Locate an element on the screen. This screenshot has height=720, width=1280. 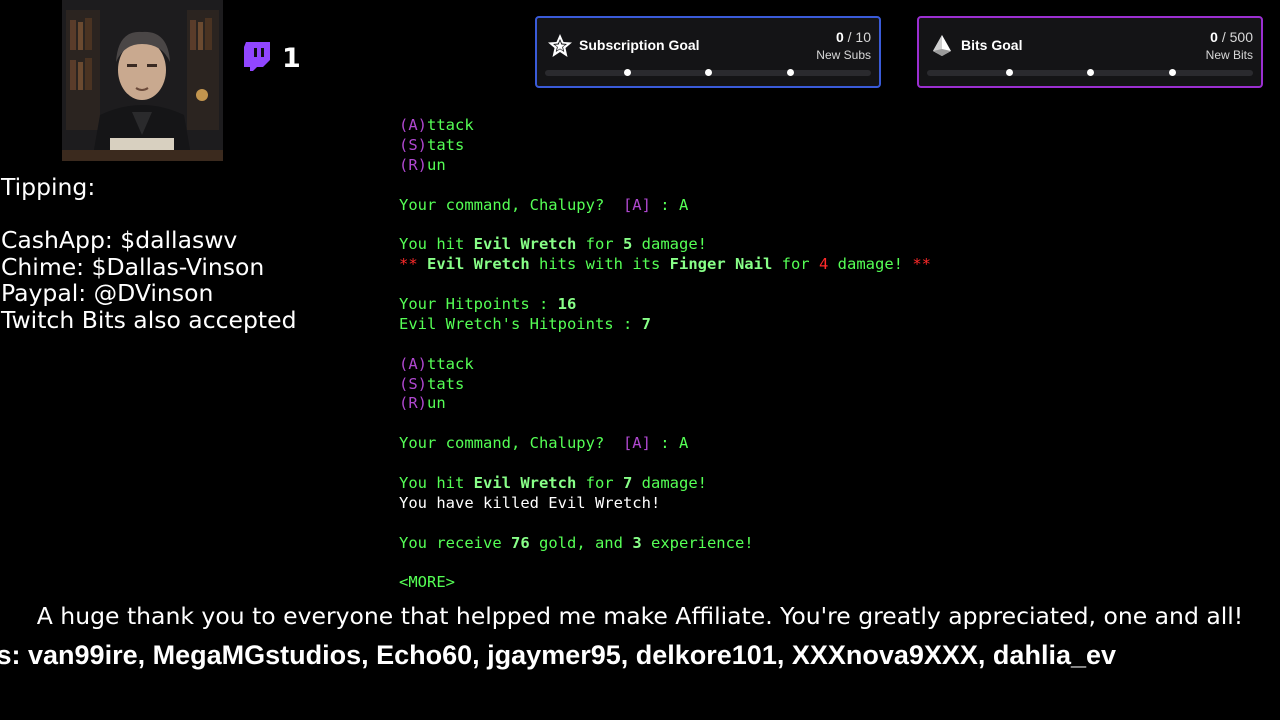
viewer-count: 1 is located at coordinates (271, 58).